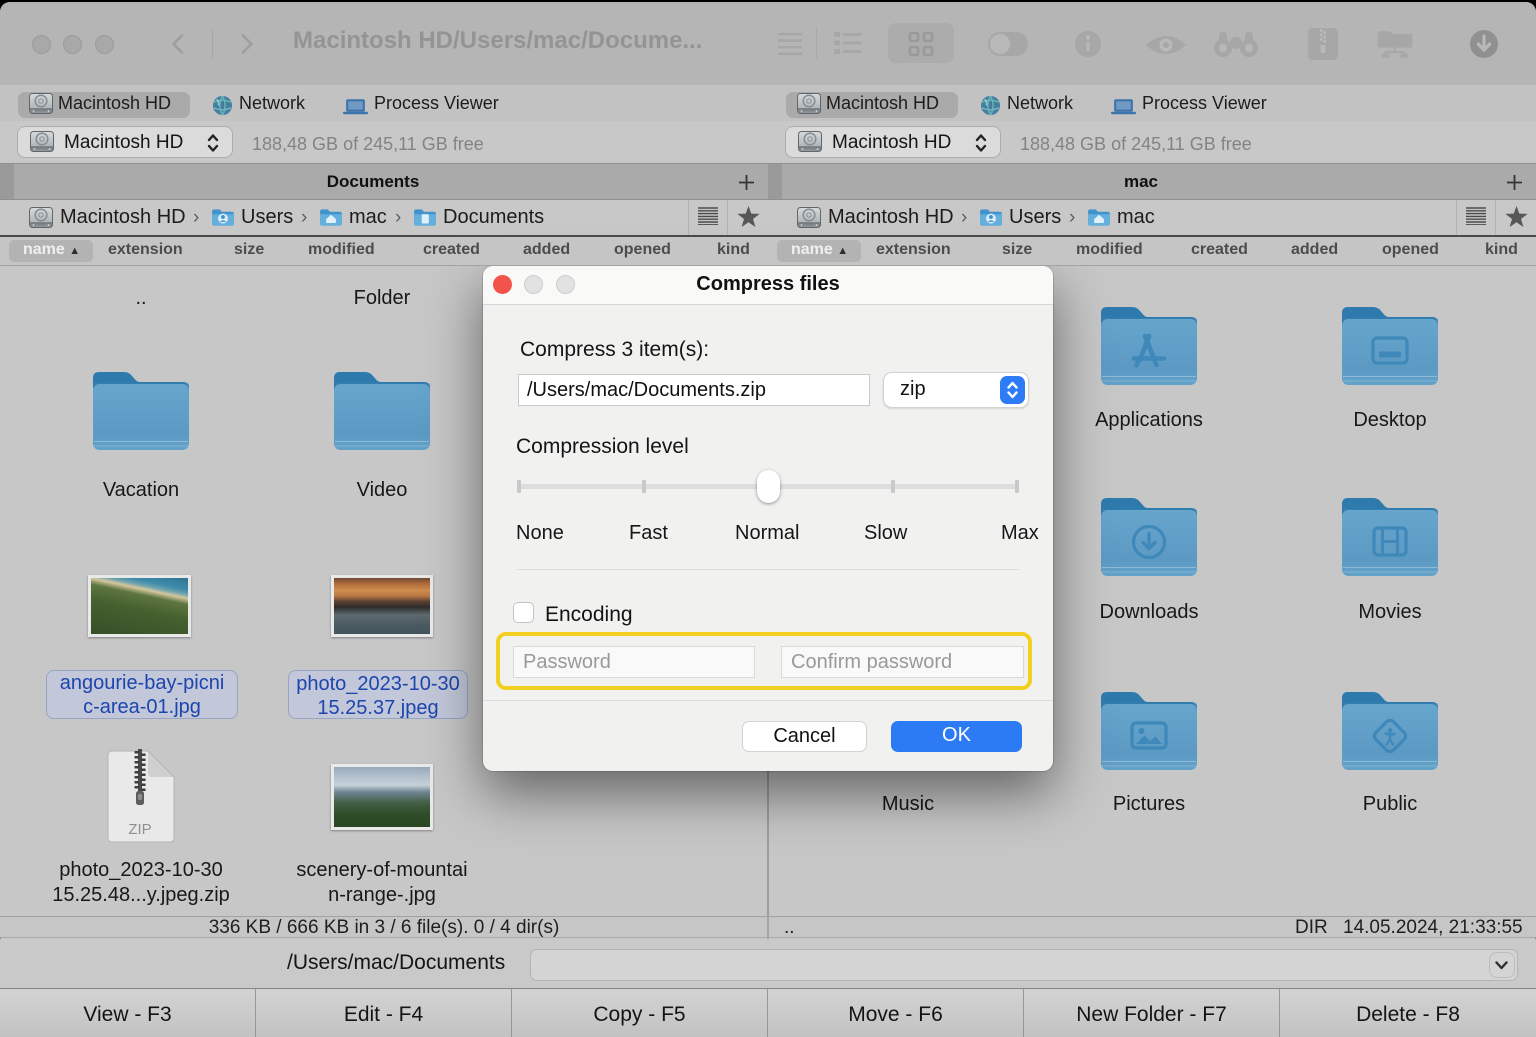 This screenshot has width=1536, height=1037. Describe the element at coordinates (139, 829) in the screenshot. I see `svg-text: ZIP` at that location.